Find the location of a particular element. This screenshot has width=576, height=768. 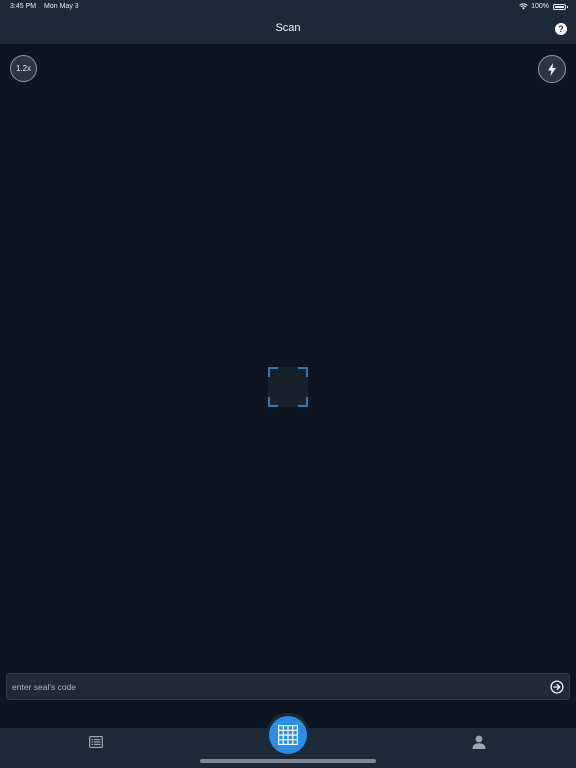

arrow-right-circle-icon is located at coordinates (557, 687).